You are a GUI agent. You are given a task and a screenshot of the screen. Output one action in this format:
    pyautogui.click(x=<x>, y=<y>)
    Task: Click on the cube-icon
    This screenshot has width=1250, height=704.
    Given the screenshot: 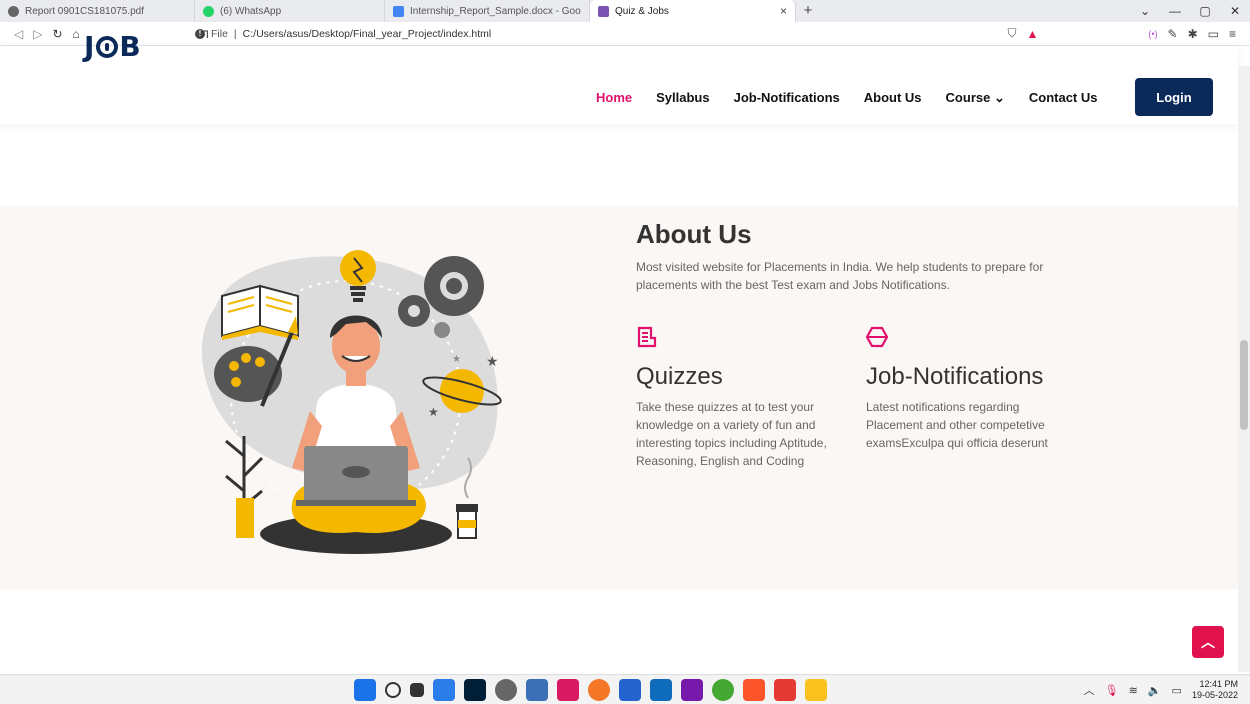 What is the action you would take?
    pyautogui.click(x=877, y=337)
    